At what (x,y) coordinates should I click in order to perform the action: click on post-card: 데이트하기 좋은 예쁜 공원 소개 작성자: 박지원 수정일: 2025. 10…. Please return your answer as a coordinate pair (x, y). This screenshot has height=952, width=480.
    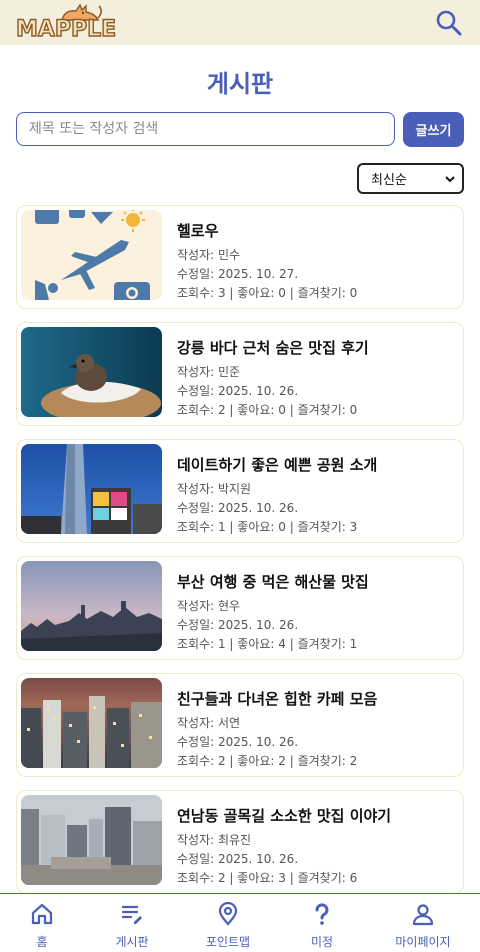
    Looking at the image, I should click on (240, 491).